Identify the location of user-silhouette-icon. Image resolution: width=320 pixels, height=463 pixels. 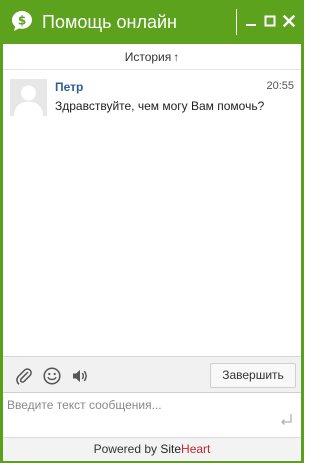
(28, 97).